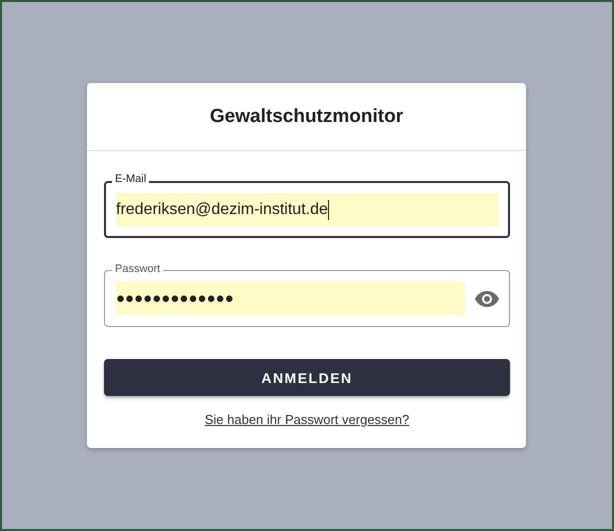  I want to click on login-button: ANMELDEN, so click(307, 377).